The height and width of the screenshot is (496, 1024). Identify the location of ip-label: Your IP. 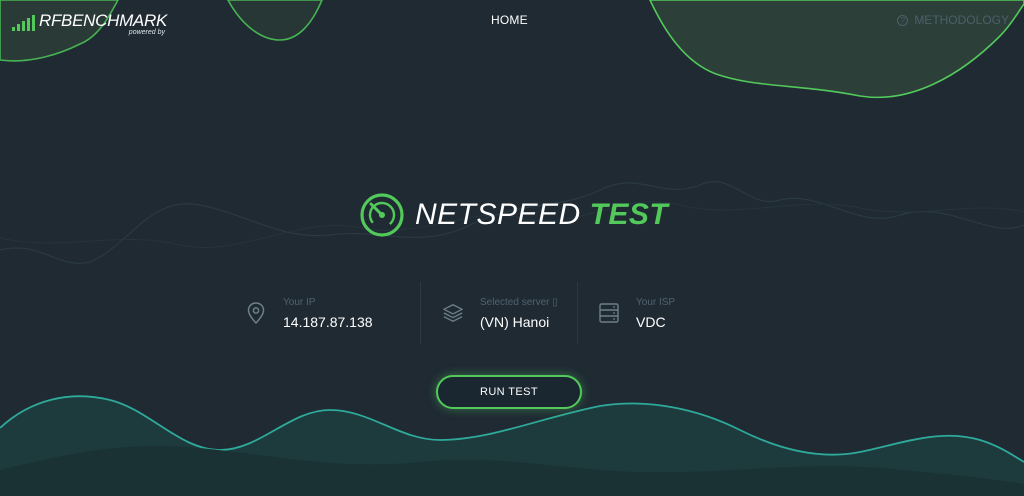
(299, 302).